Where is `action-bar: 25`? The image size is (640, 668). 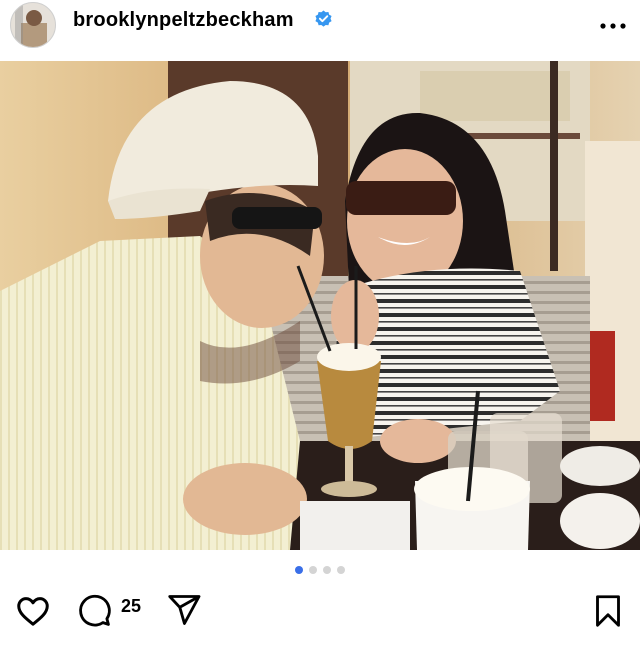
action-bar: 25 is located at coordinates (320, 614).